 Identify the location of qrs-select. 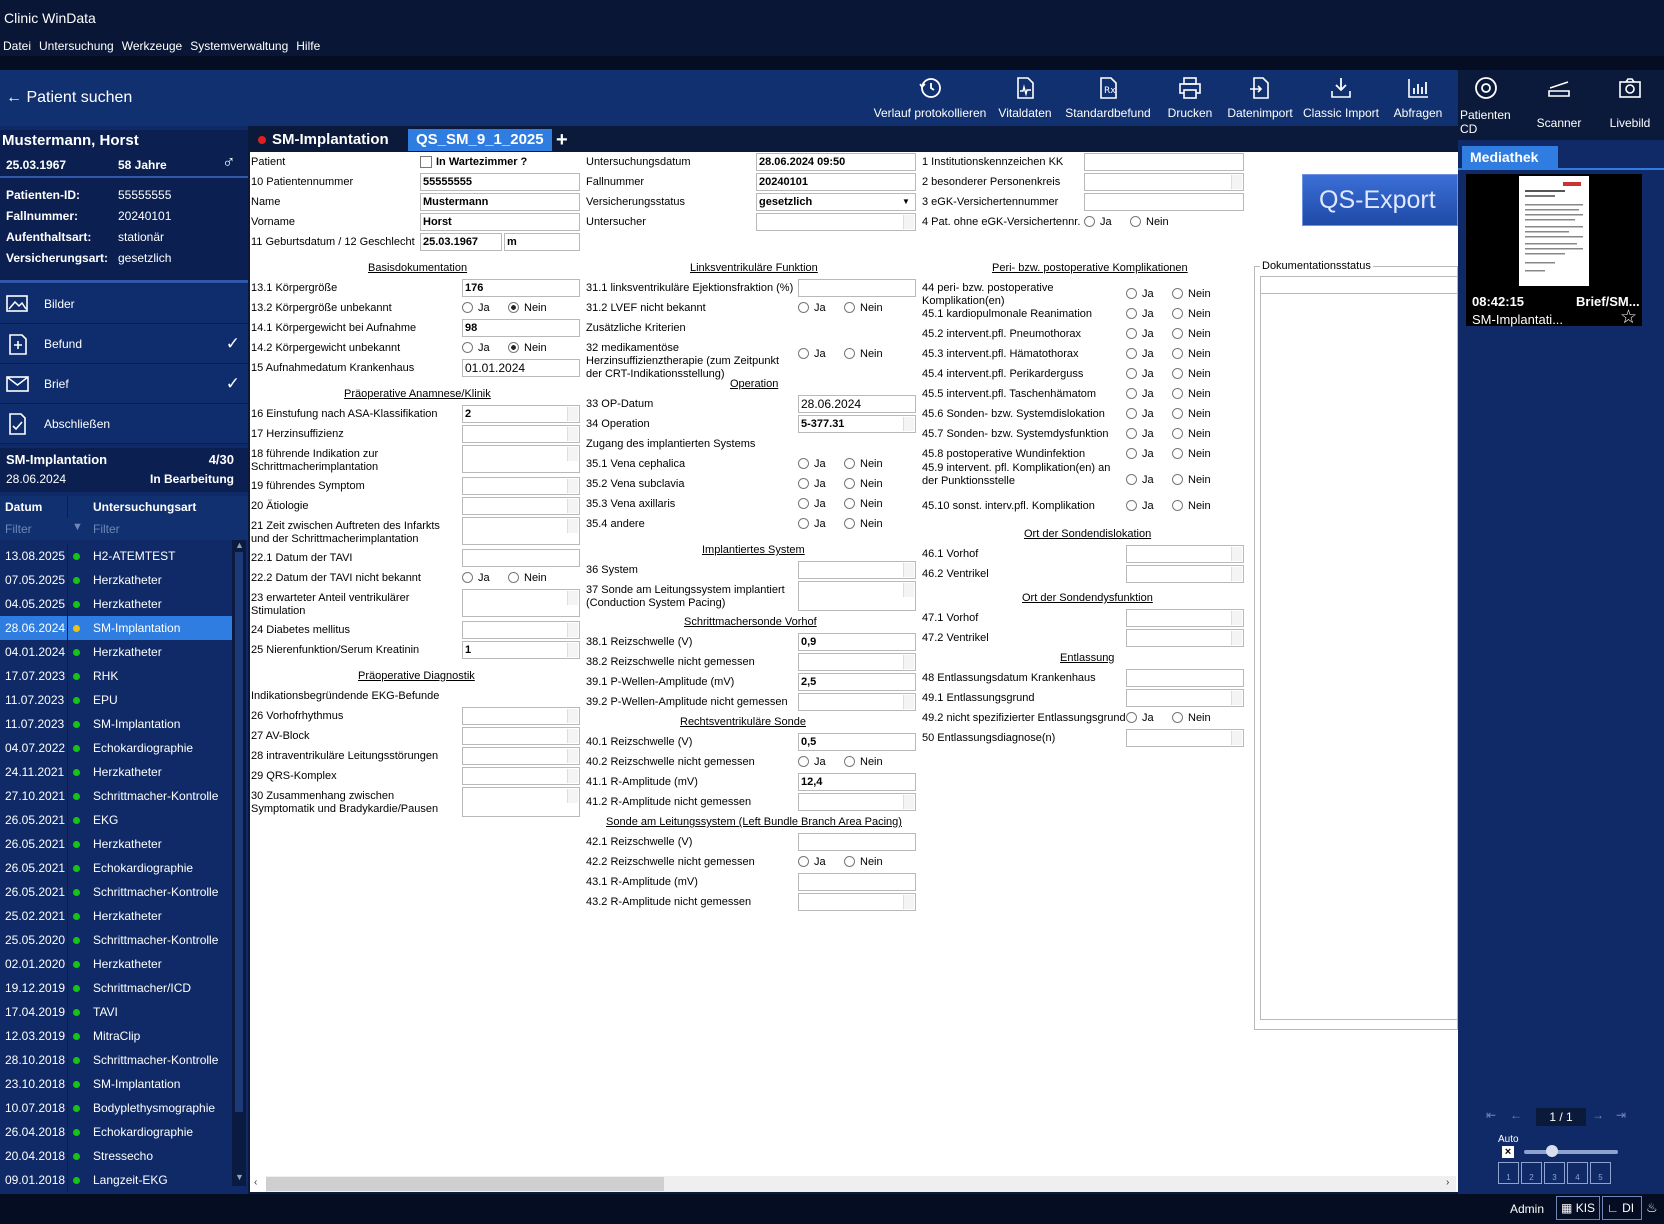
(521, 776).